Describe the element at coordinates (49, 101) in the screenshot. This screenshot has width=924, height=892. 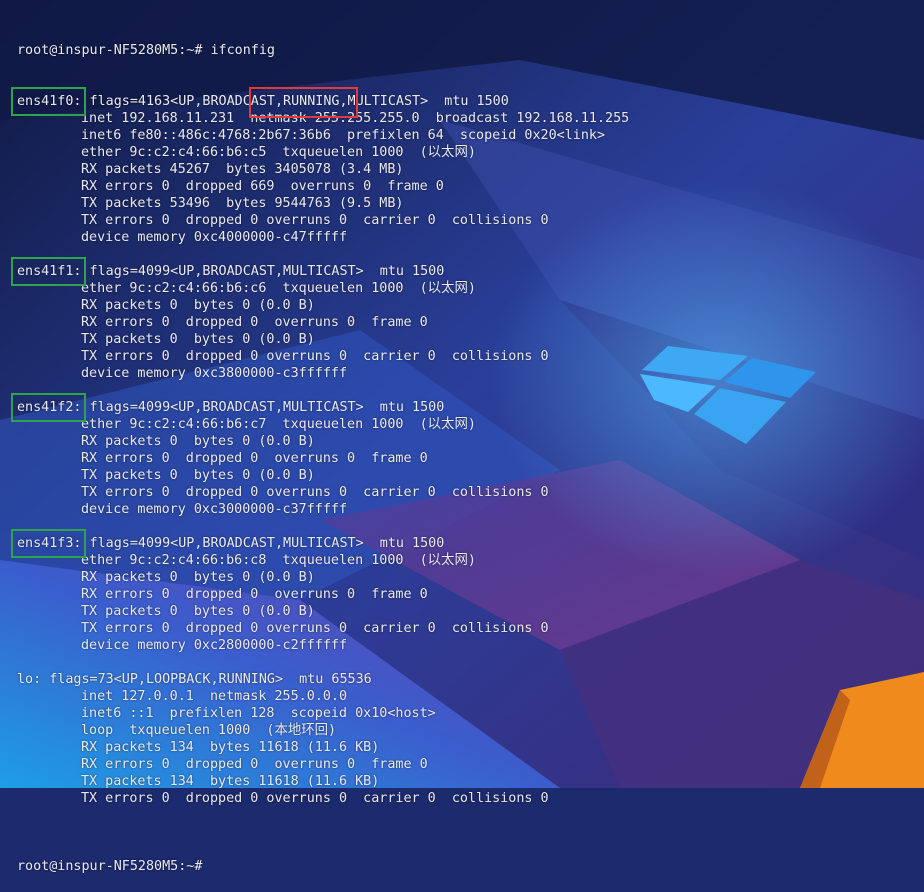
I see `interface-name: ens41f0:` at that location.